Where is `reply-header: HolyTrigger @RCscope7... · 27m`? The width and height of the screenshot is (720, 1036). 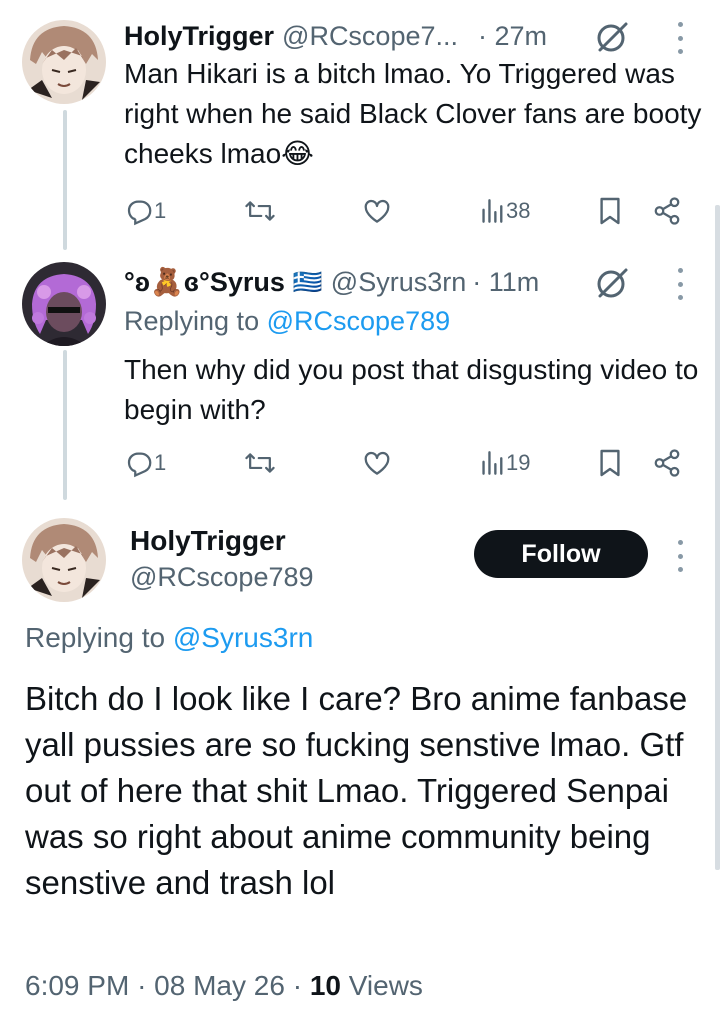 reply-header: HolyTrigger @RCscope7... · 27m is located at coordinates (422, 36).